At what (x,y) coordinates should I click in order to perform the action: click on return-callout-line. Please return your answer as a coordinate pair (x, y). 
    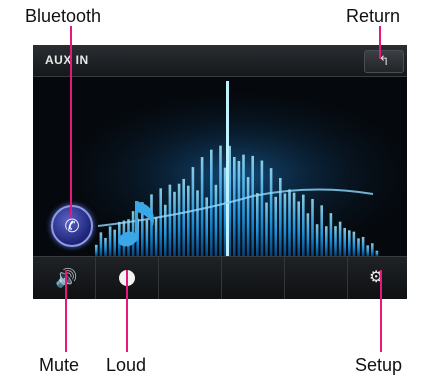
    Looking at the image, I should click on (380, 42).